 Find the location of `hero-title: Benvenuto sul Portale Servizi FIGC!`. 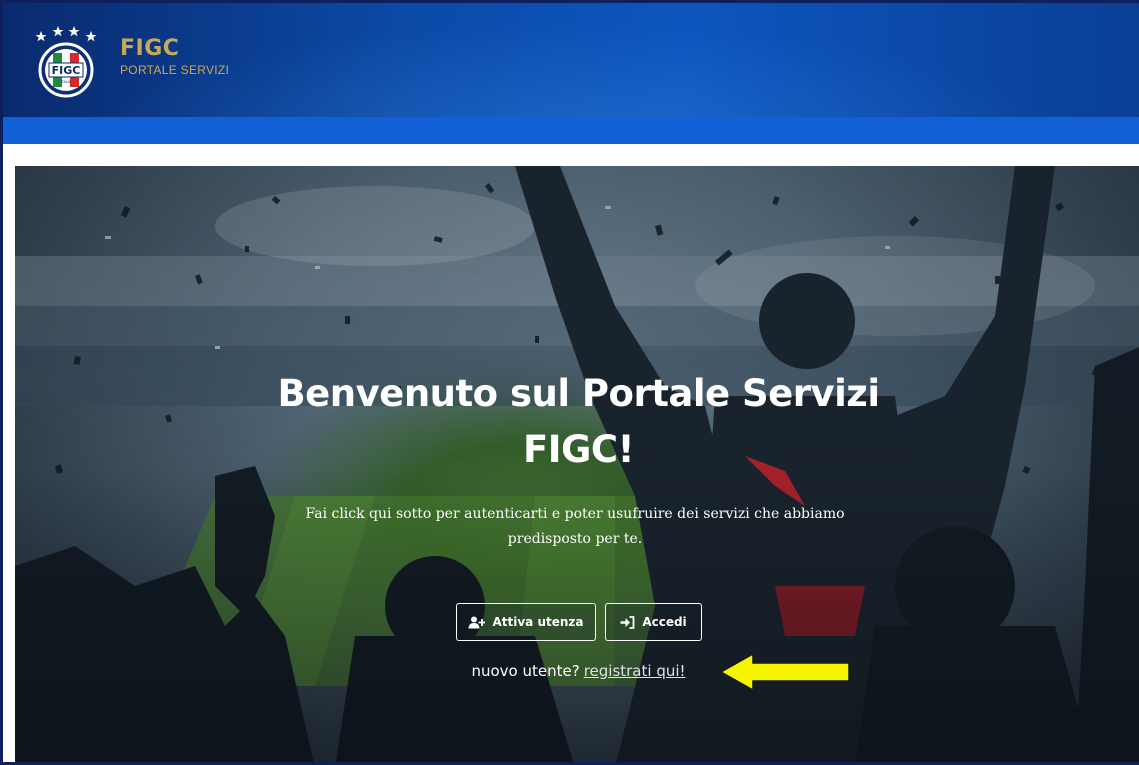

hero-title: Benvenuto sul Portale Servizi FIGC! is located at coordinates (577, 422).